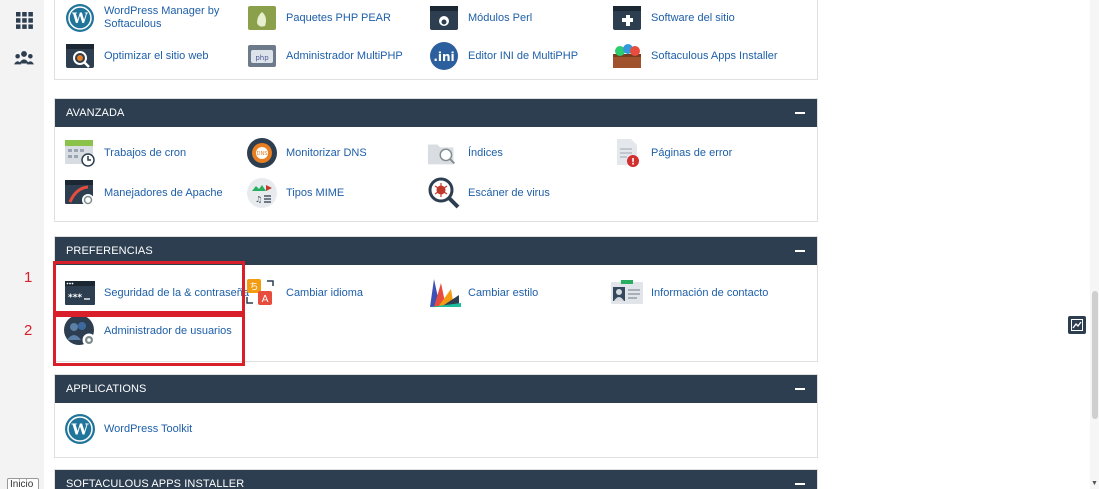 The width and height of the screenshot is (1099, 489). I want to click on error-pages-link: ! Páginas de error, so click(671, 153).